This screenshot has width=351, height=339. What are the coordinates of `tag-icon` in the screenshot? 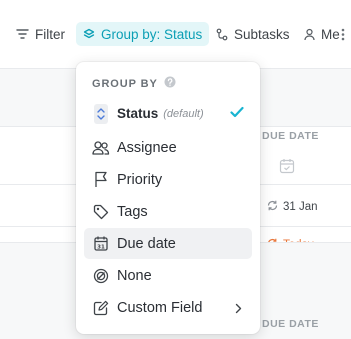 It's located at (101, 212).